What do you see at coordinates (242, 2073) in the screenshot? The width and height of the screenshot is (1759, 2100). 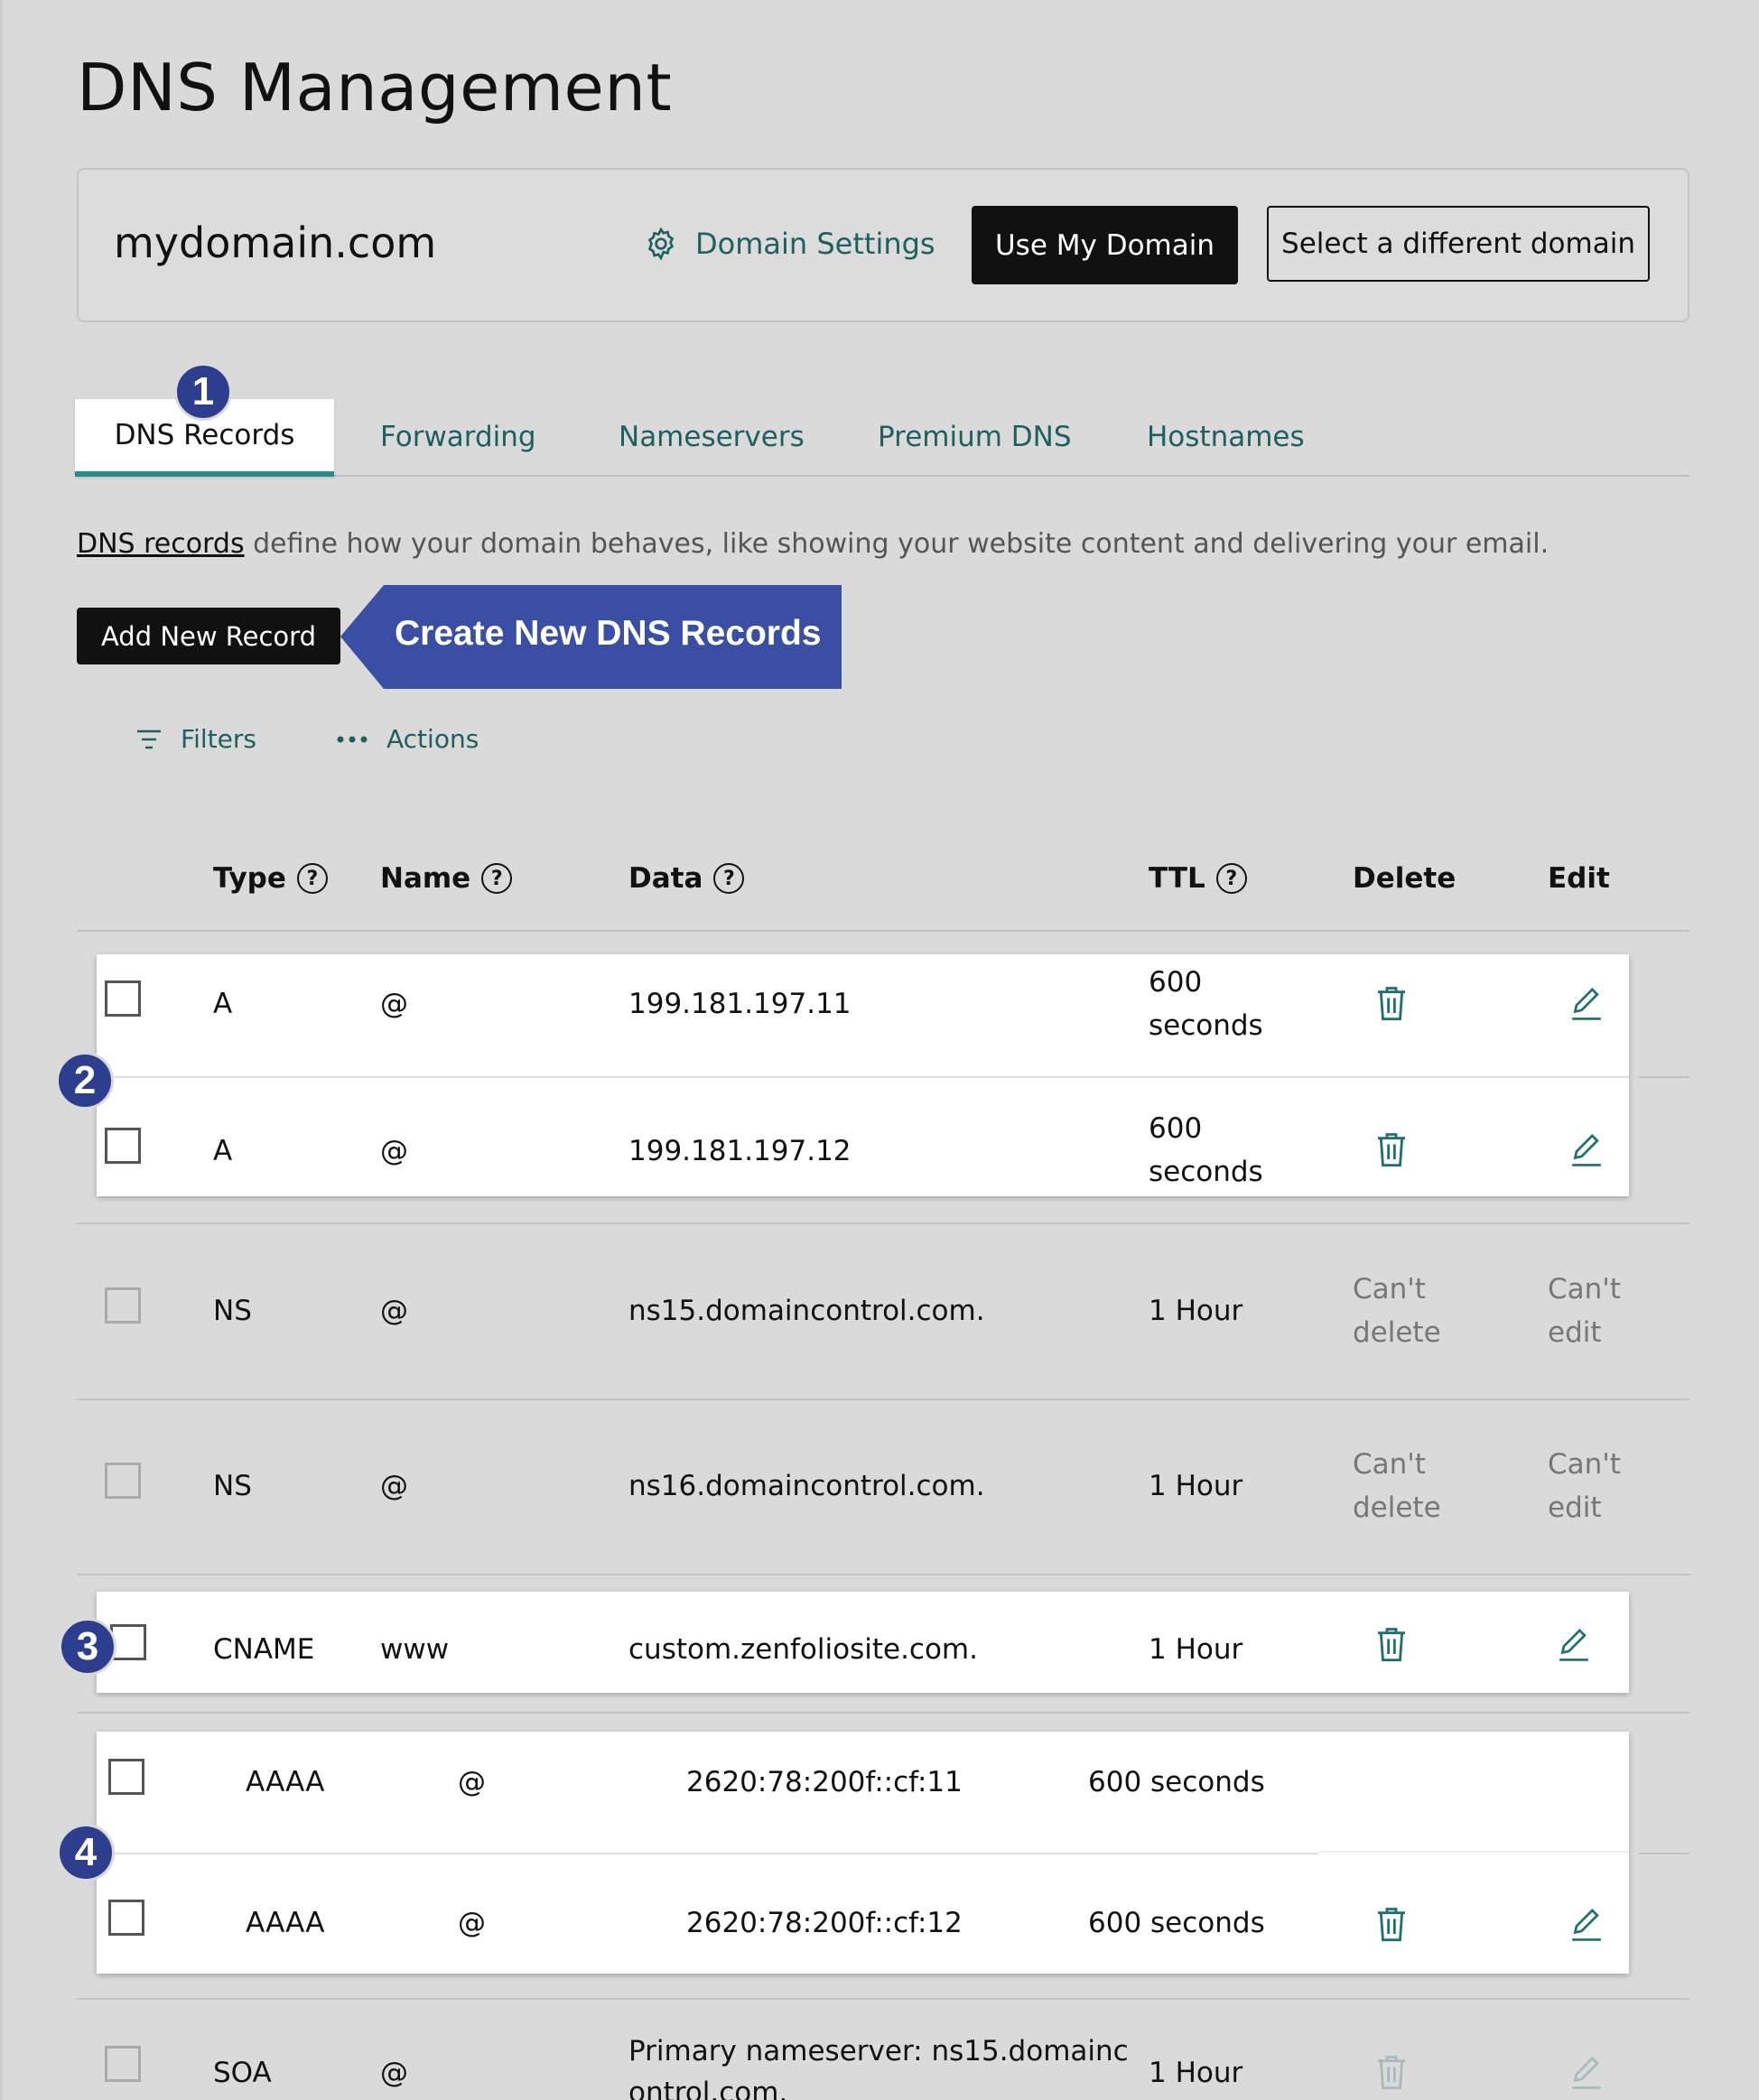 I see `record-type: SOA` at bounding box center [242, 2073].